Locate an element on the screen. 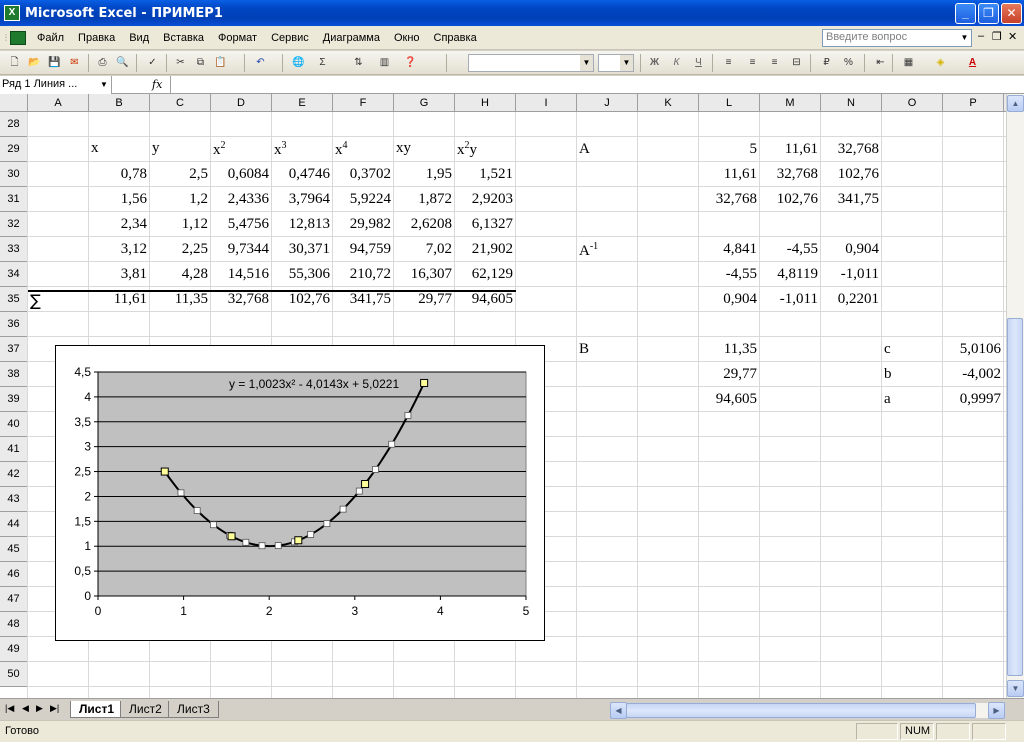 The height and width of the screenshot is (742, 1024). underline-icon: Ч is located at coordinates (698, 62).